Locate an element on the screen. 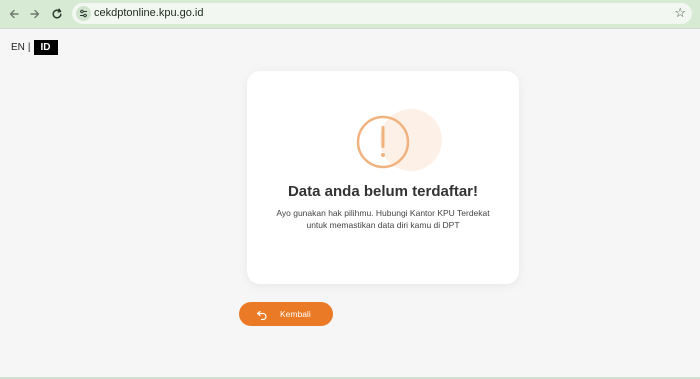 This screenshot has height=379, width=700. back-hand-icon is located at coordinates (261, 315).